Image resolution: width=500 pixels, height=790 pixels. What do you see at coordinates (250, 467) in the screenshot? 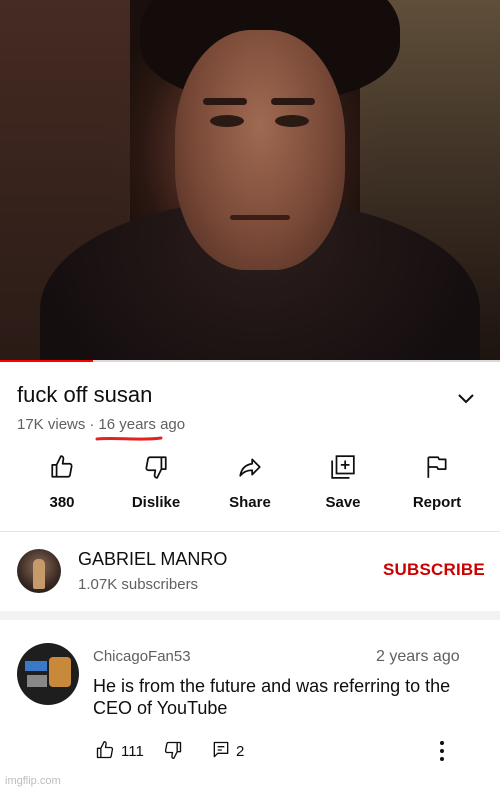
I see `share-icon` at bounding box center [250, 467].